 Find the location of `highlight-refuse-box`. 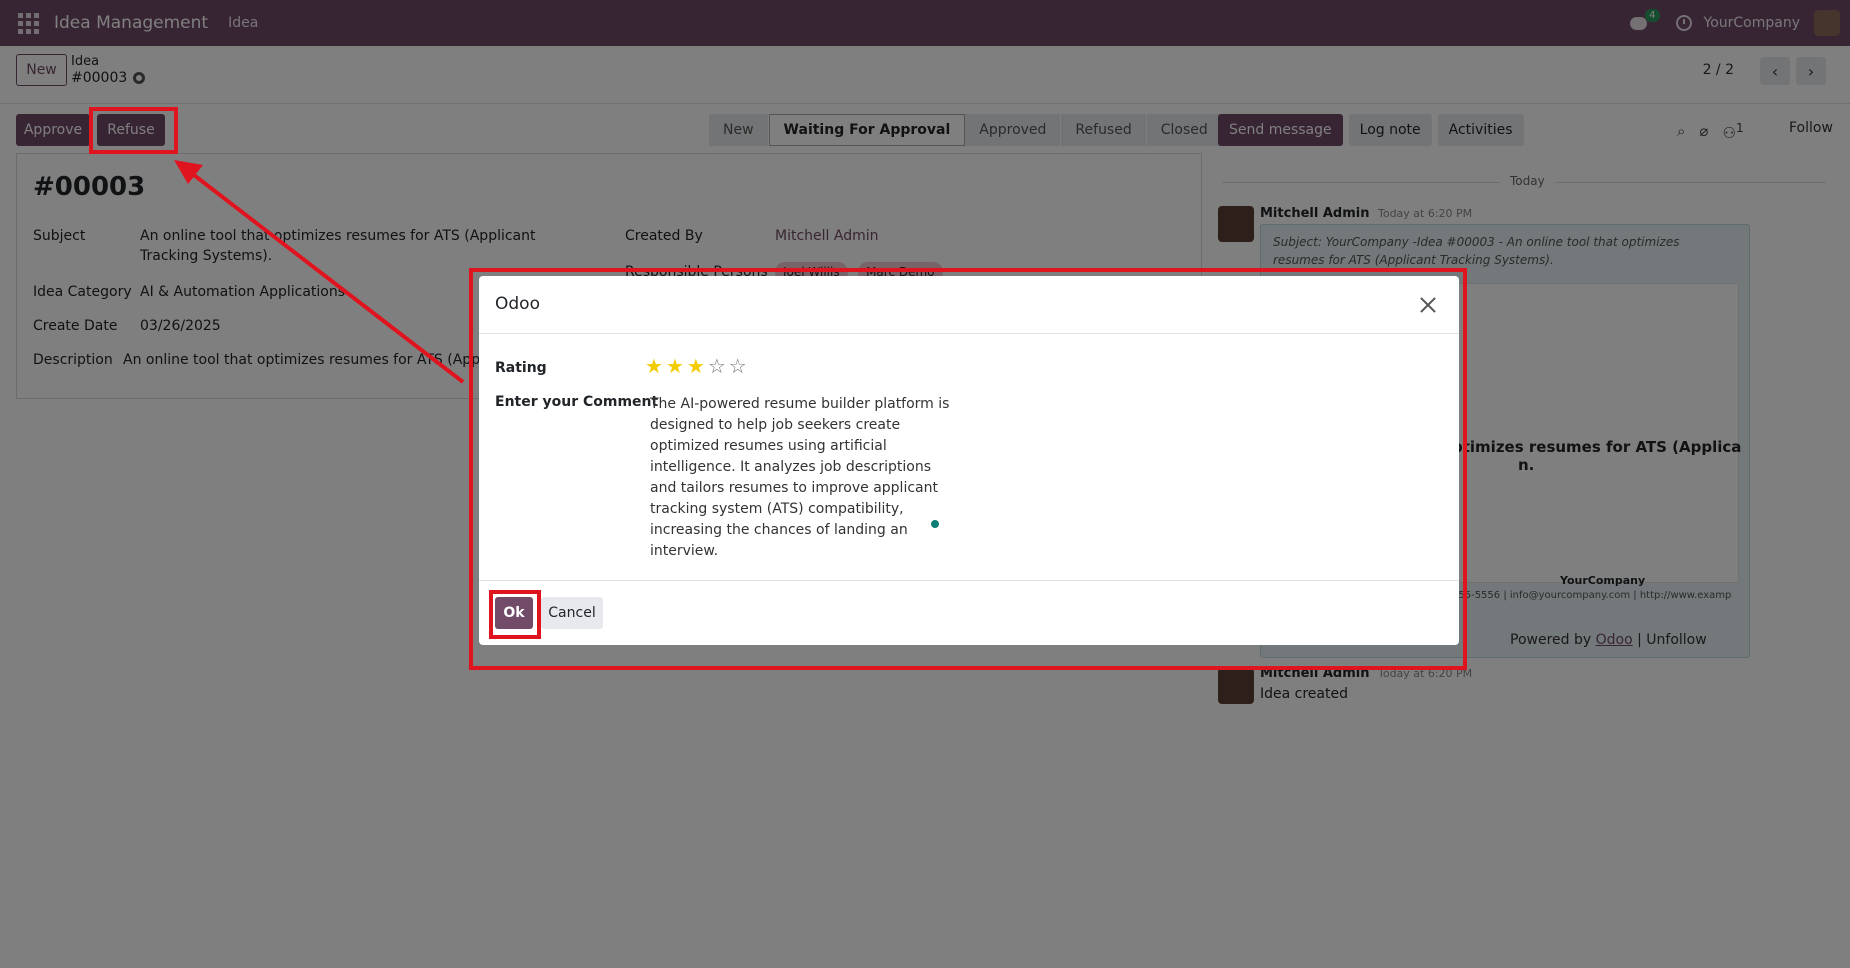

highlight-refuse-box is located at coordinates (133, 130).